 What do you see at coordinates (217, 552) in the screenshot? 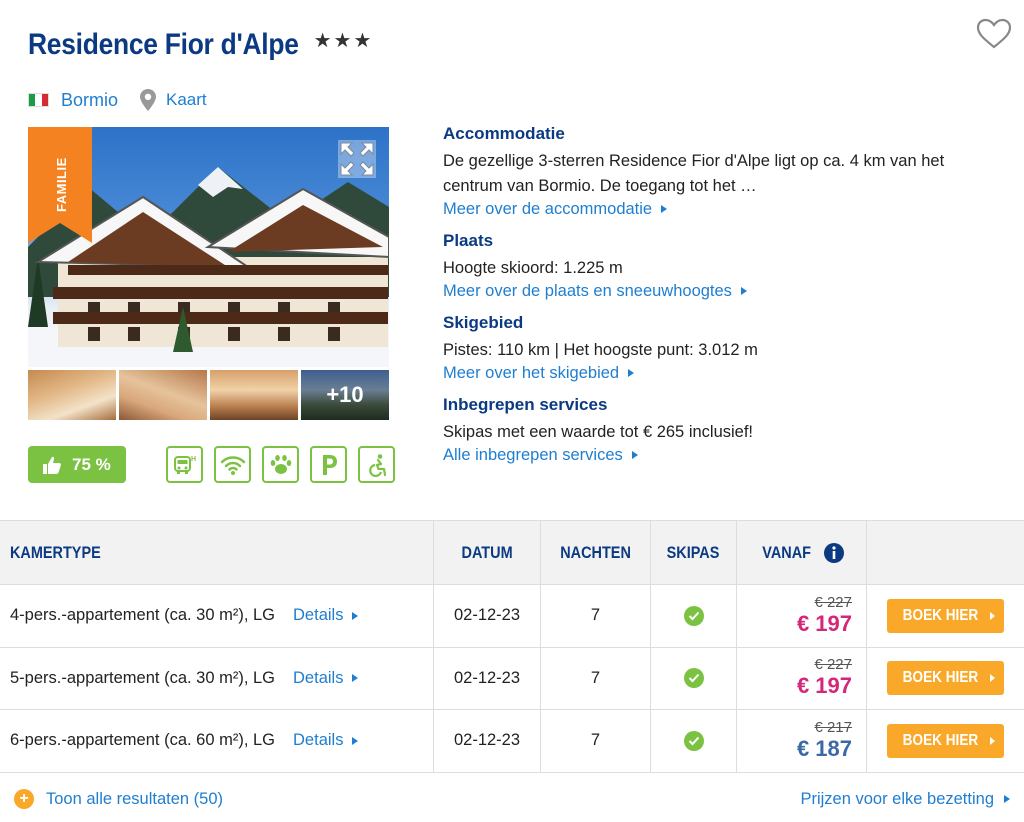
I see `header-room-type: KAMERTYPE` at bounding box center [217, 552].